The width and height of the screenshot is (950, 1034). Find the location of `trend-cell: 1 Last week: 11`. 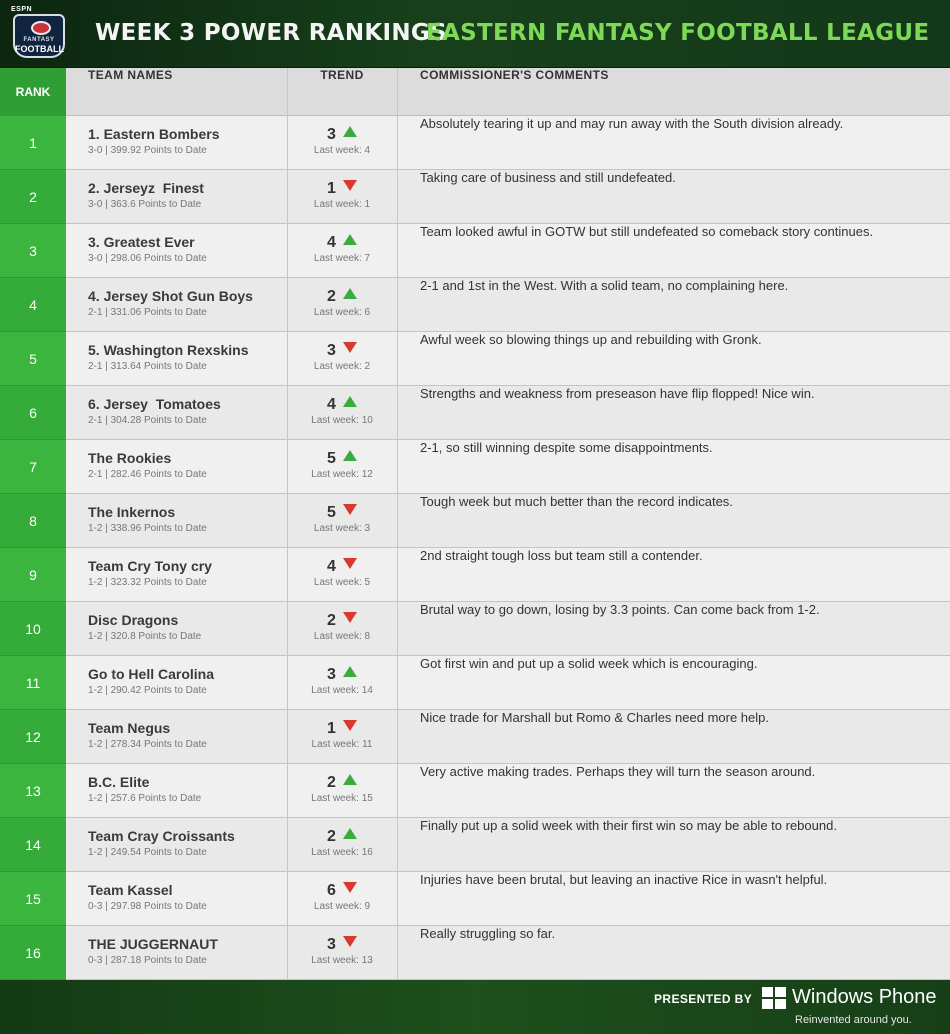

trend-cell: 1 Last week: 11 is located at coordinates (342, 737).